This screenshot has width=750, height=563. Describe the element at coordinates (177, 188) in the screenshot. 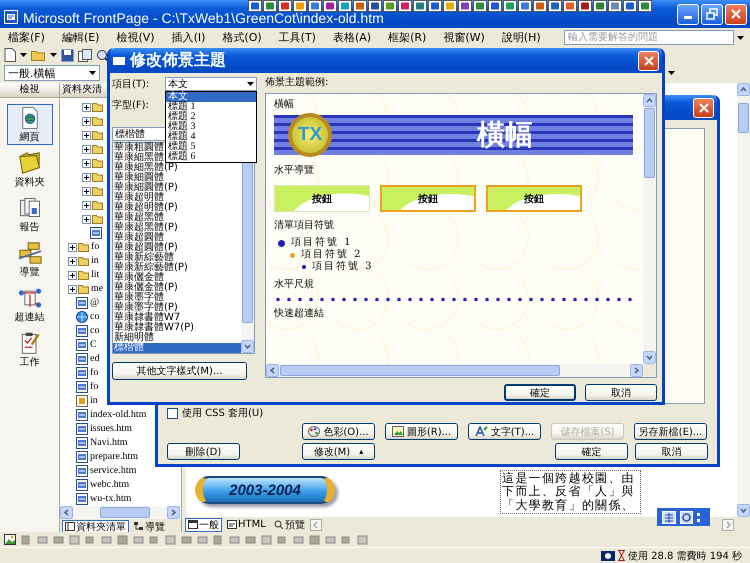

I see `font-option: 華康細圓體(P)` at that location.